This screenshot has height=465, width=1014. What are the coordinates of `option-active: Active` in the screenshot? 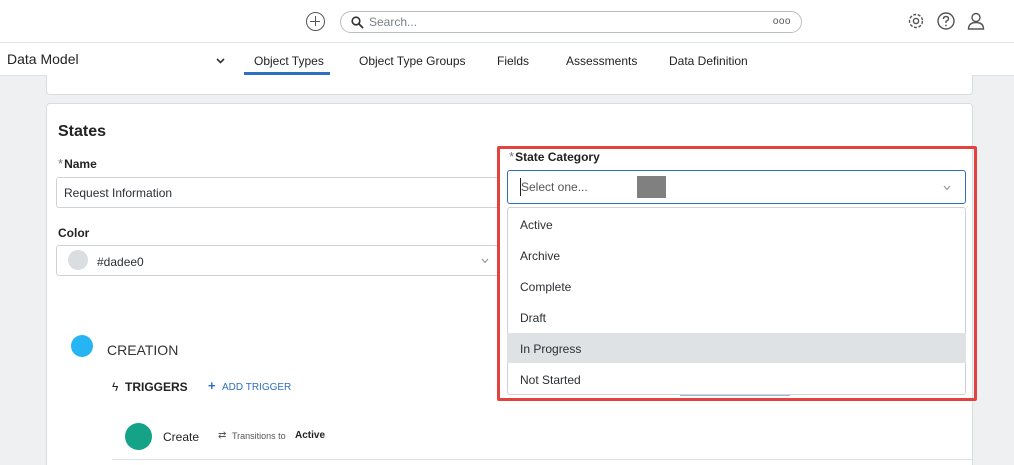 It's located at (736, 224).